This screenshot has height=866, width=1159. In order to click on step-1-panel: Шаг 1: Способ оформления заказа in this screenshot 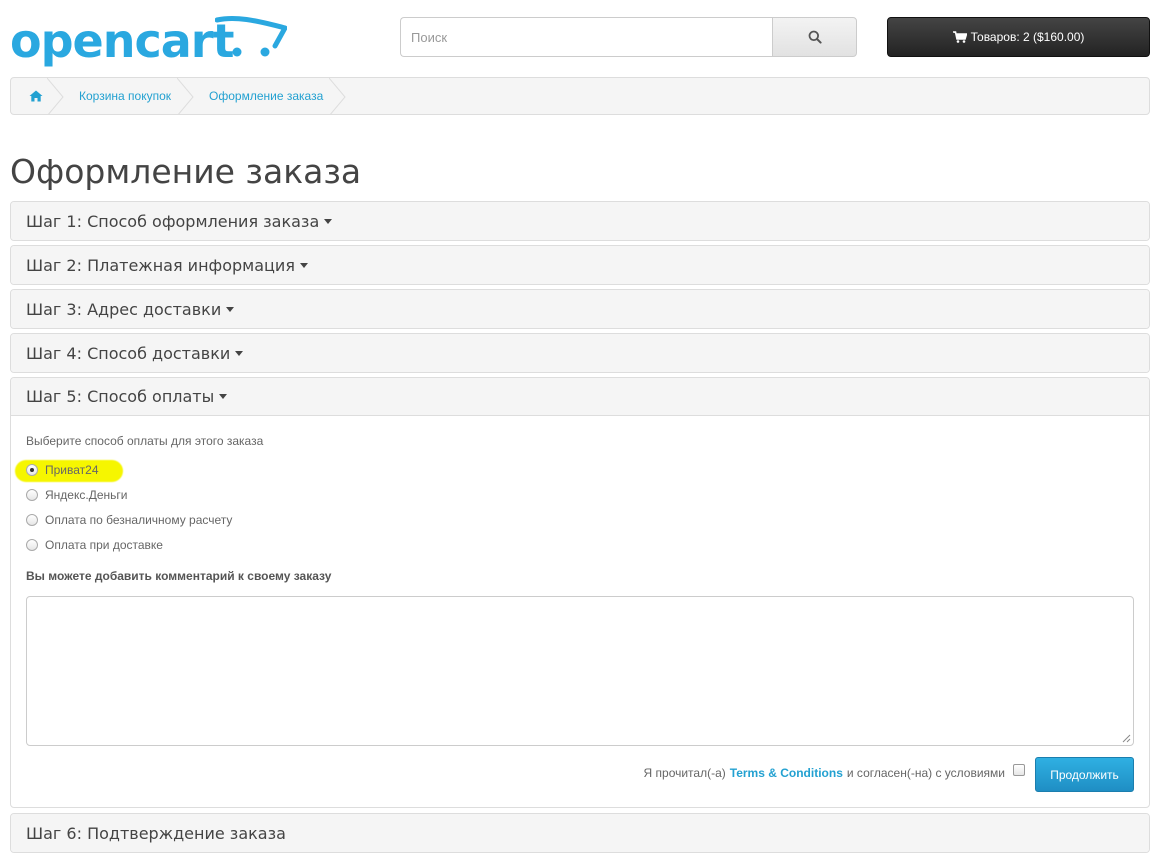, I will do `click(580, 221)`.